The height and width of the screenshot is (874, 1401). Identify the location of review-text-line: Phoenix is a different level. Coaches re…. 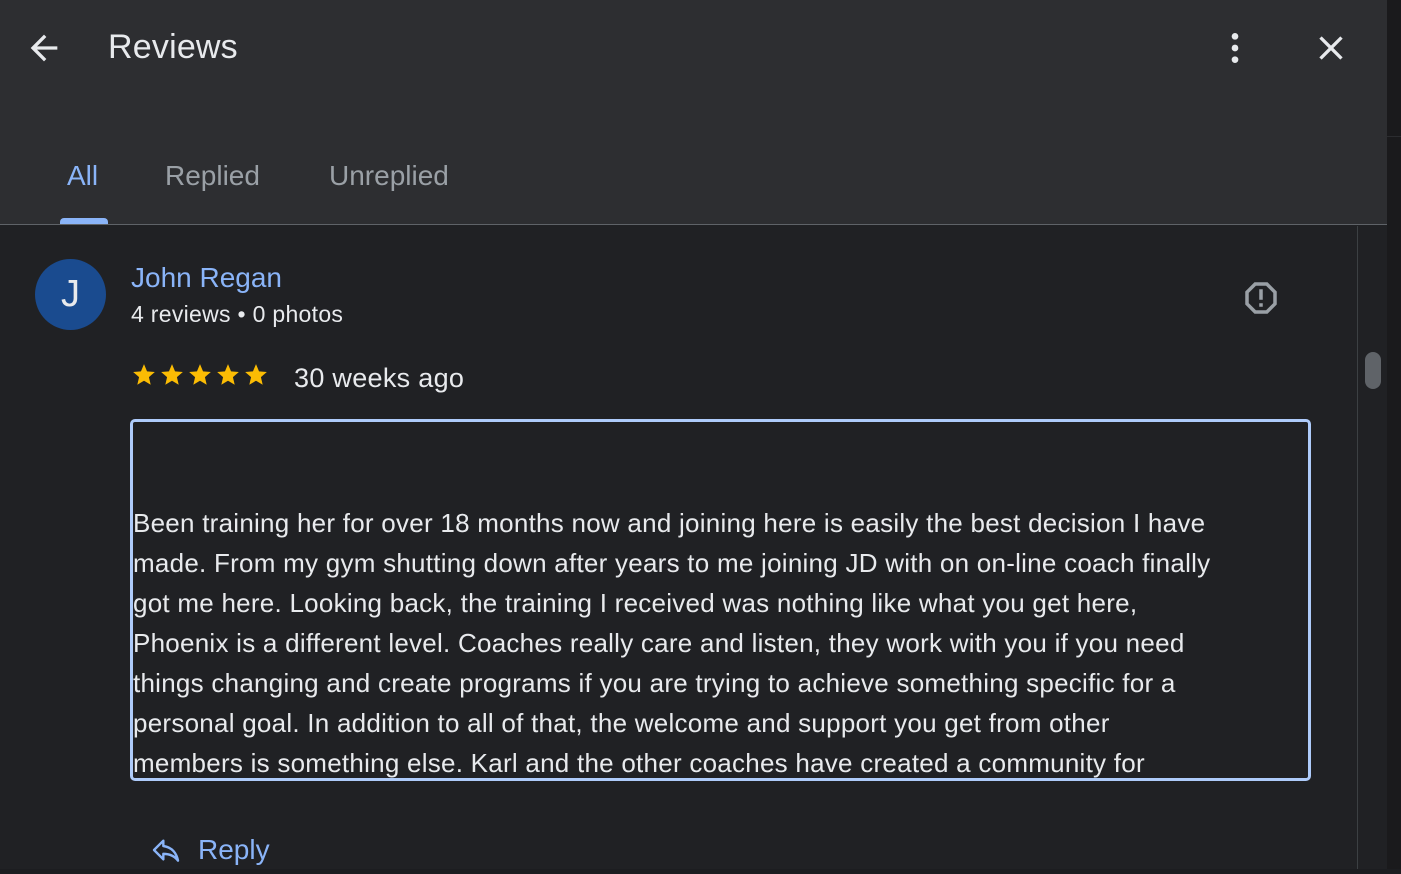
(659, 643).